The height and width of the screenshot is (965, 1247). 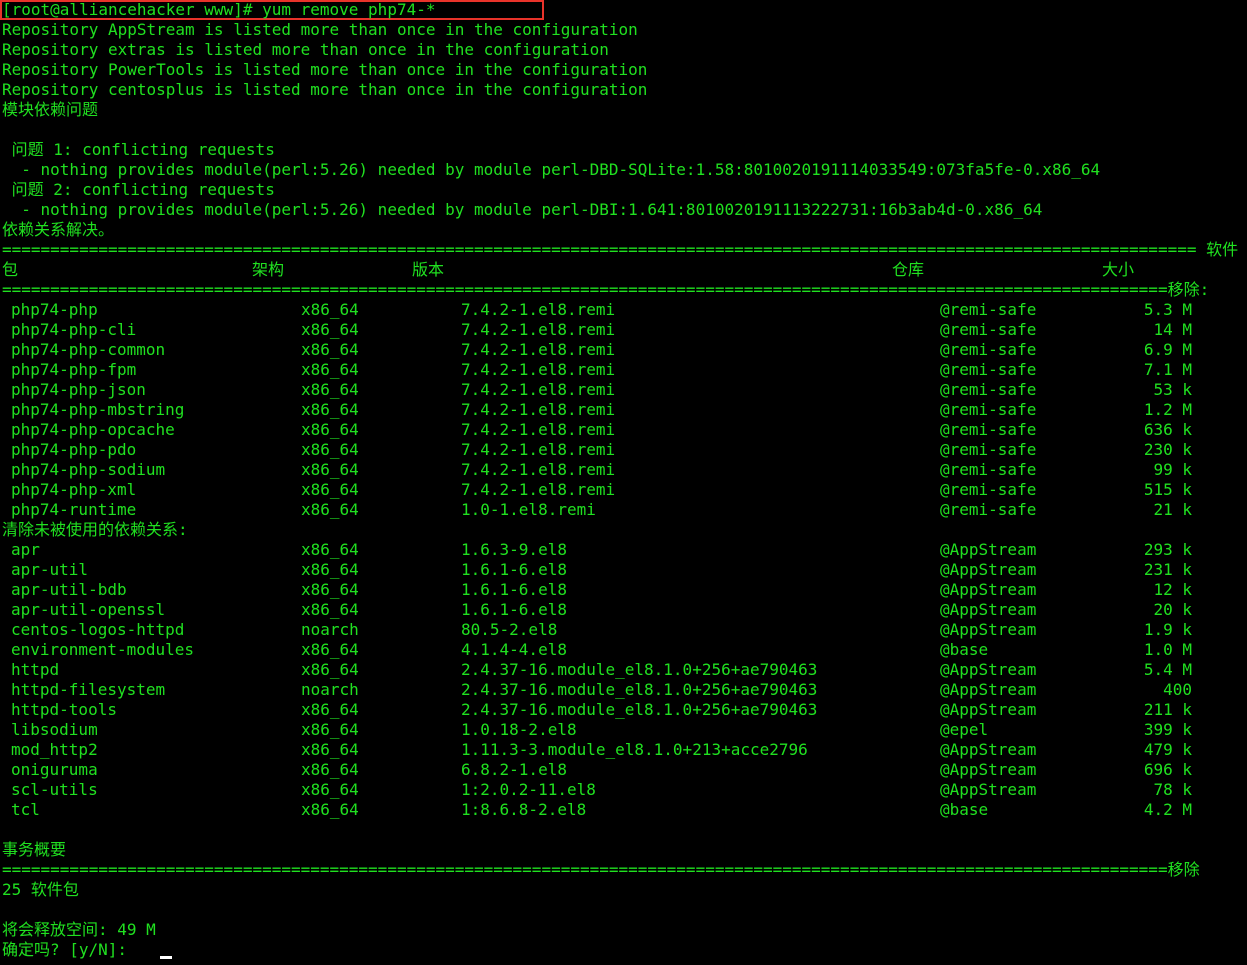 I want to click on freed-space: 将会释放空间: 49 M, so click(x=79, y=929).